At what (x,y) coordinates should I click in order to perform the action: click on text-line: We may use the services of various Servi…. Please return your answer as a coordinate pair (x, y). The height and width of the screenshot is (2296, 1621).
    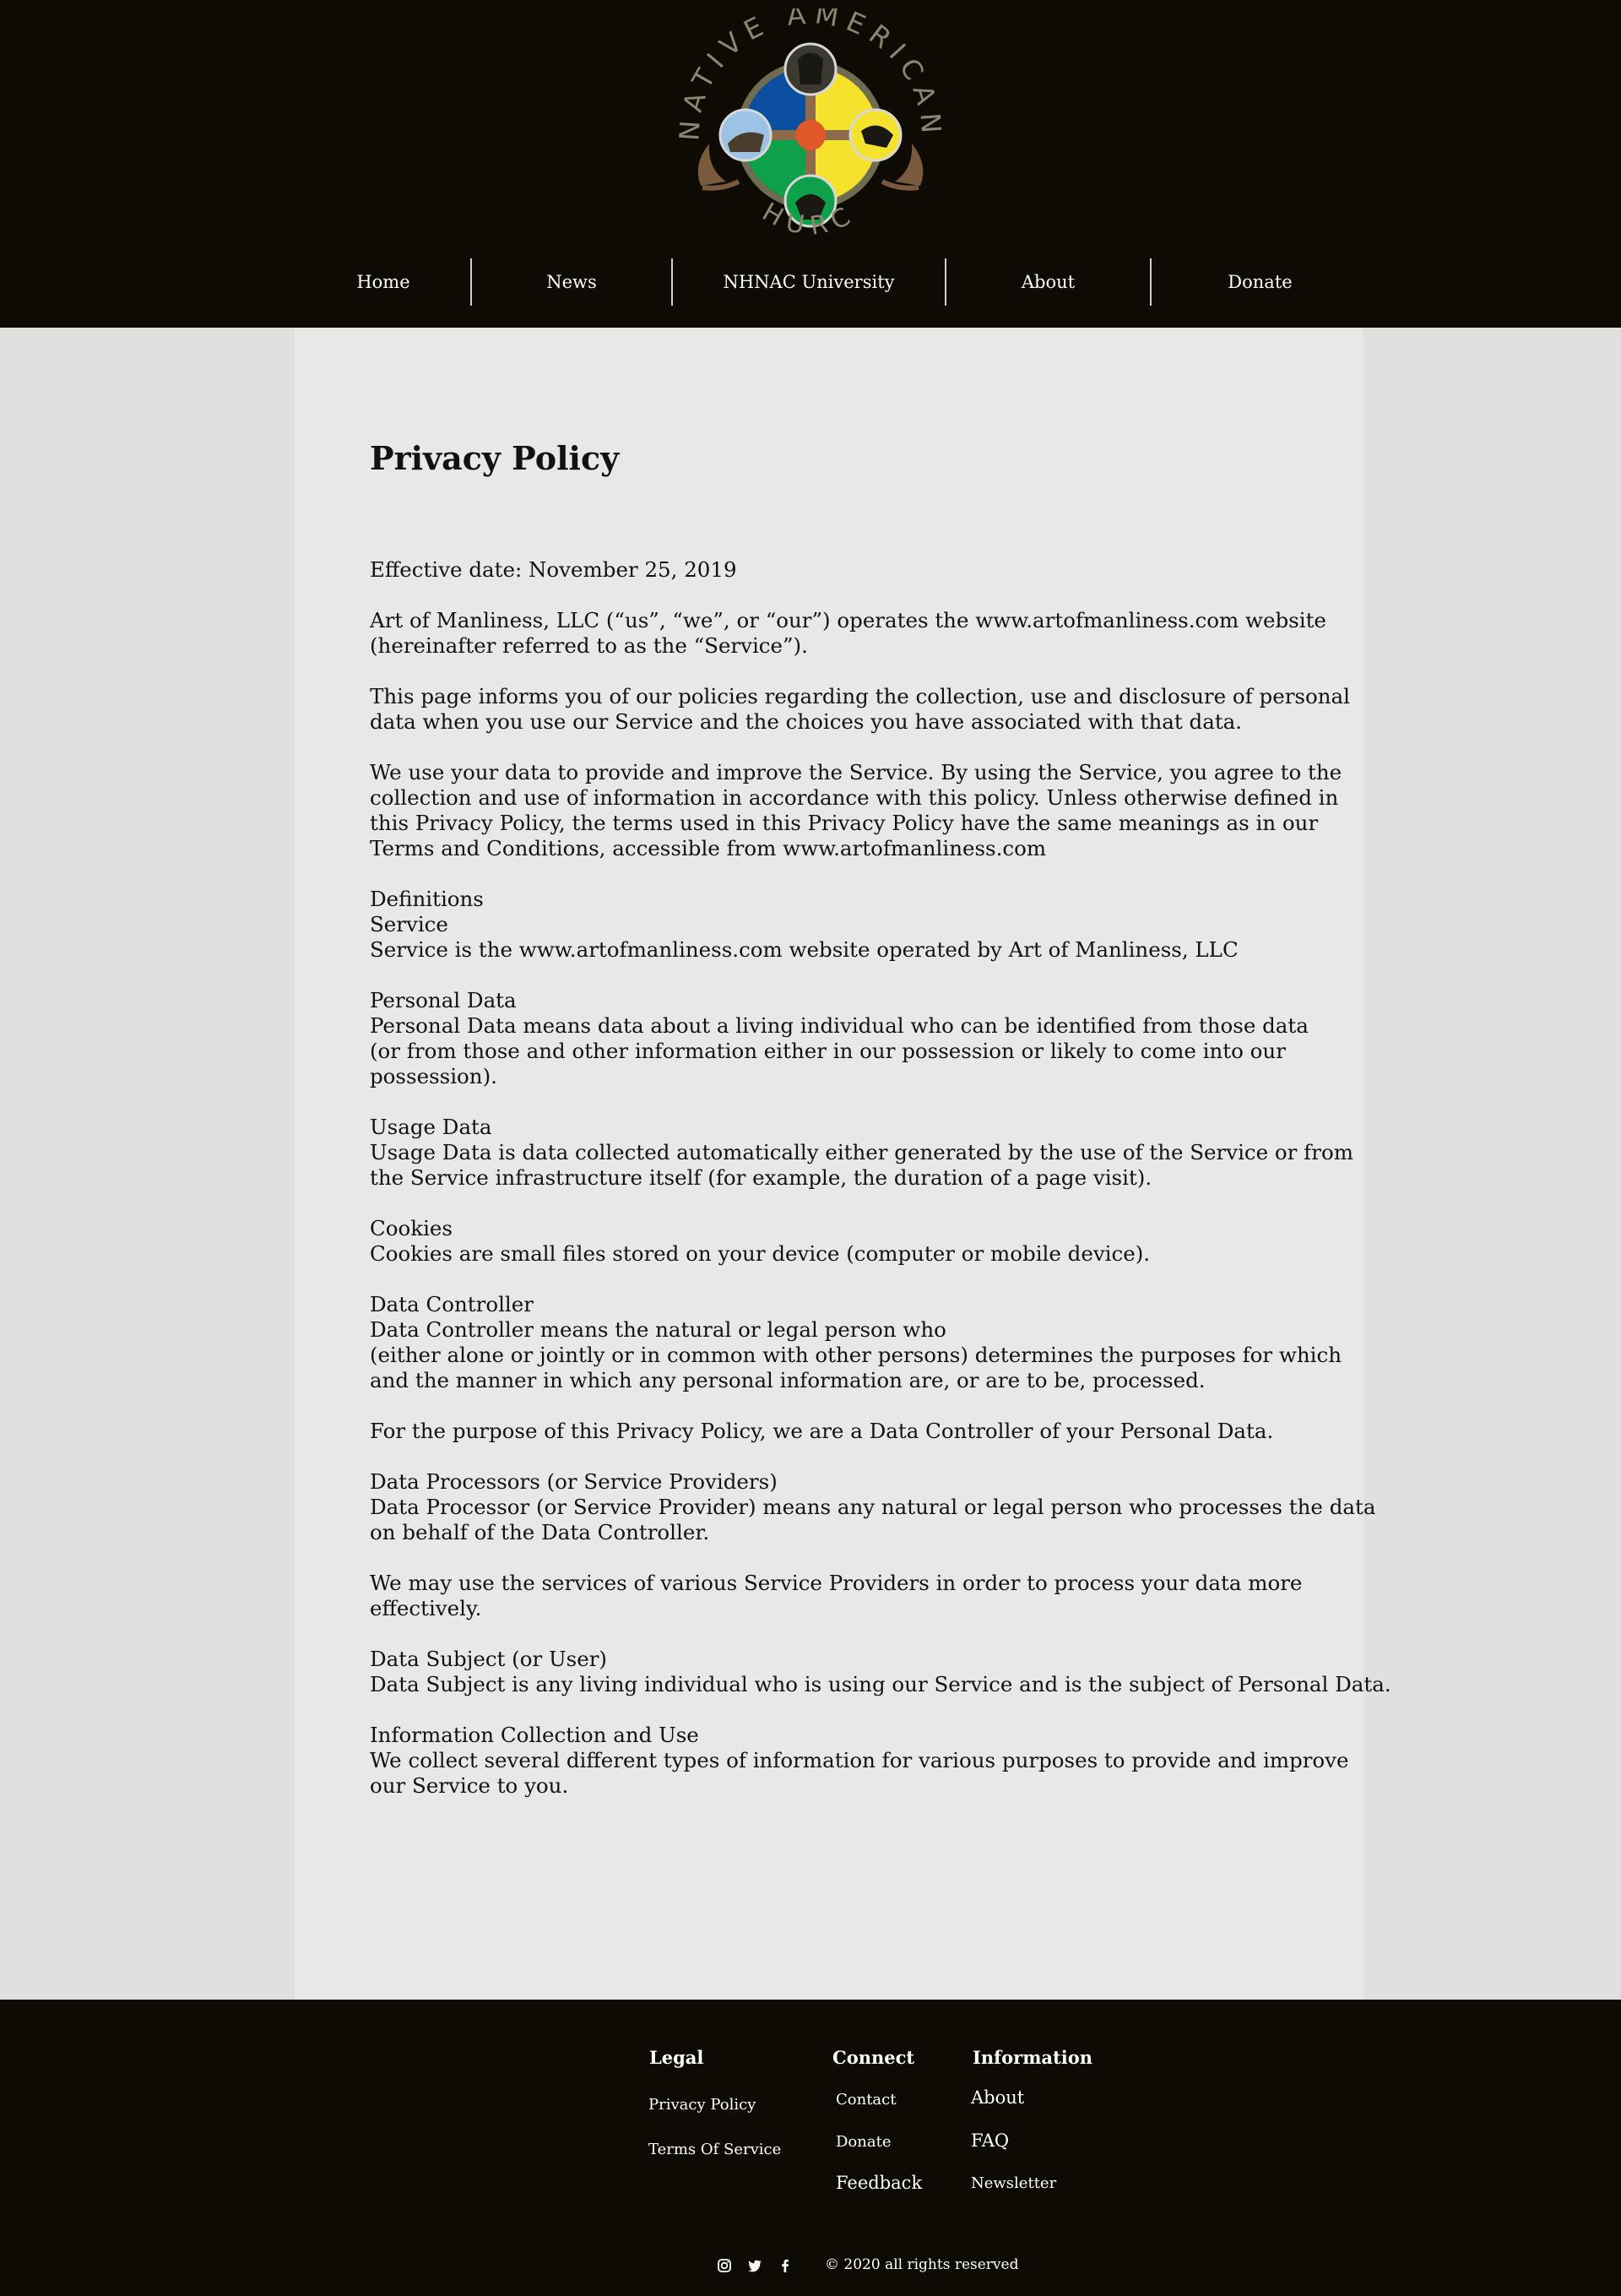
    Looking at the image, I should click on (836, 1583).